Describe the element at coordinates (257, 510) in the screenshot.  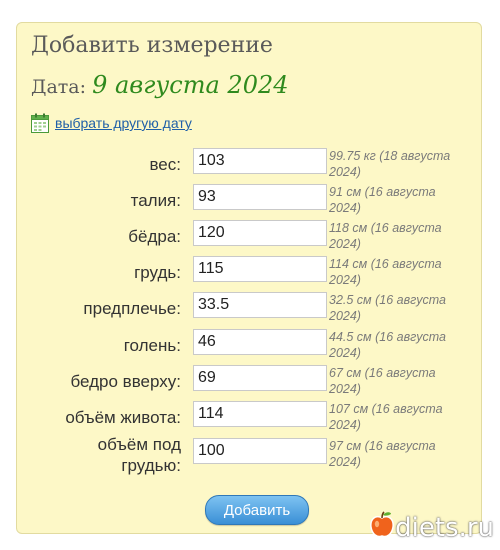
I see `add-button: Добавить` at that location.